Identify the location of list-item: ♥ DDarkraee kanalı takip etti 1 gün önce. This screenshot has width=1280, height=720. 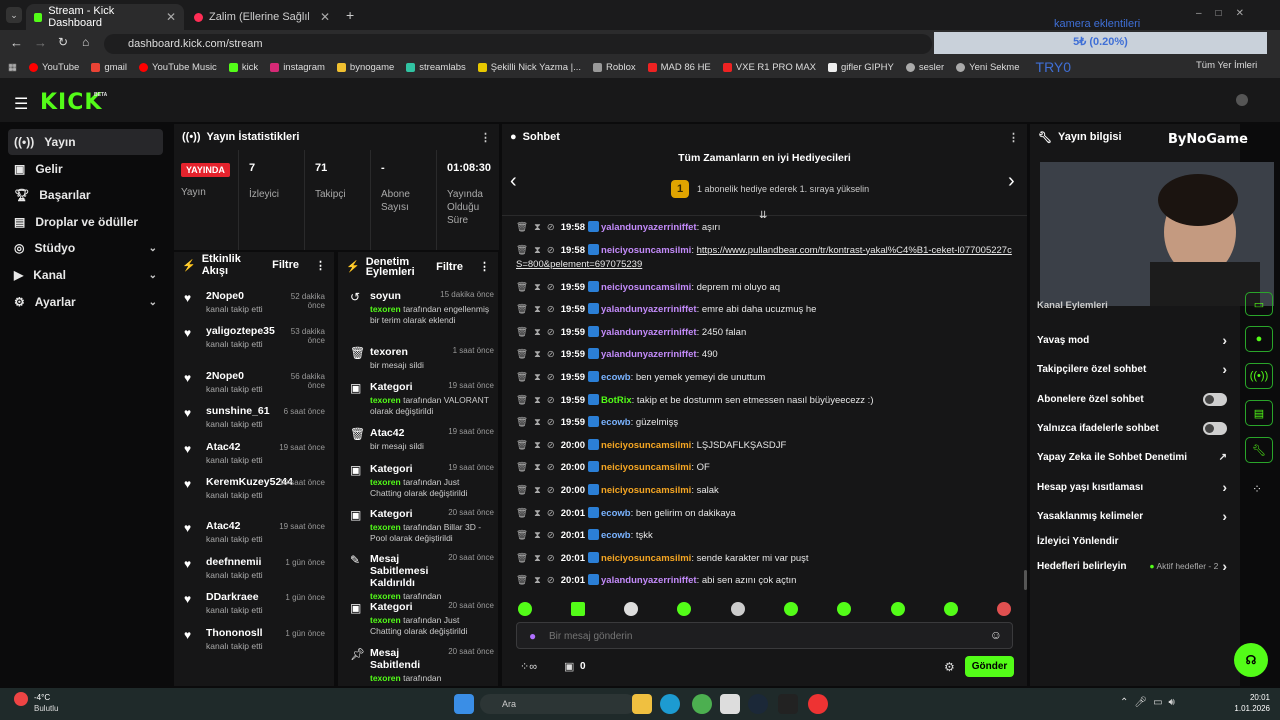
(254, 603).